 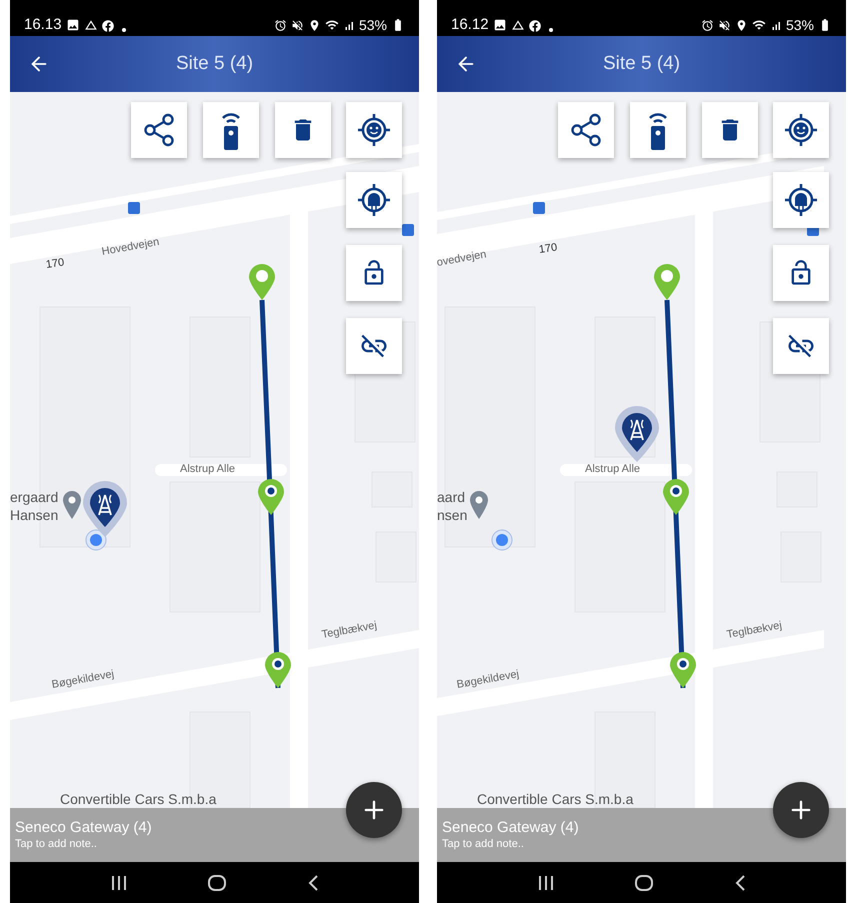 I want to click on map-label: ergaard, so click(x=34, y=497).